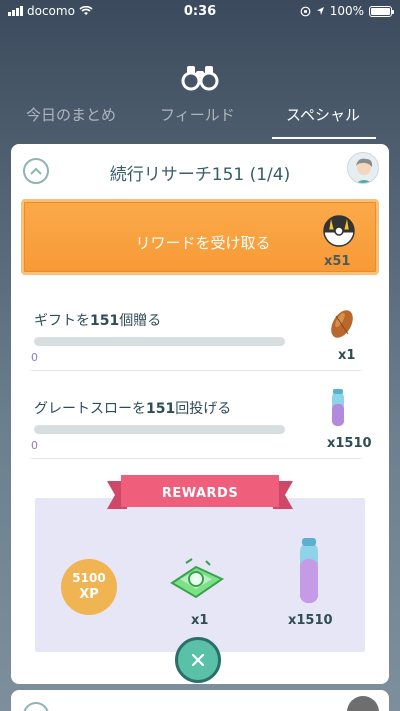 This screenshot has height=711, width=400. I want to click on rewards-banner-label: REWARDS, so click(200, 493).